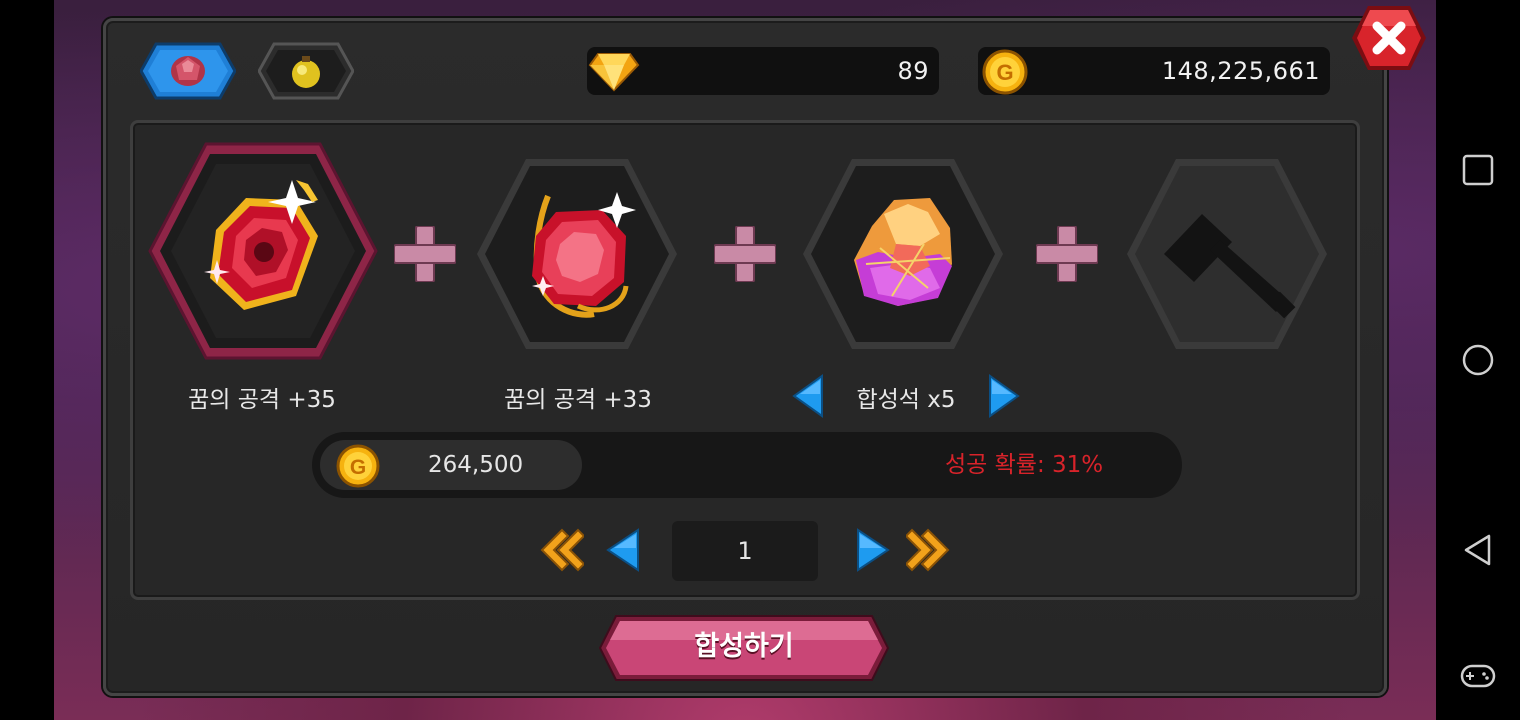 The width and height of the screenshot is (1520, 720). Describe the element at coordinates (745, 551) in the screenshot. I see `page-number: 1` at that location.